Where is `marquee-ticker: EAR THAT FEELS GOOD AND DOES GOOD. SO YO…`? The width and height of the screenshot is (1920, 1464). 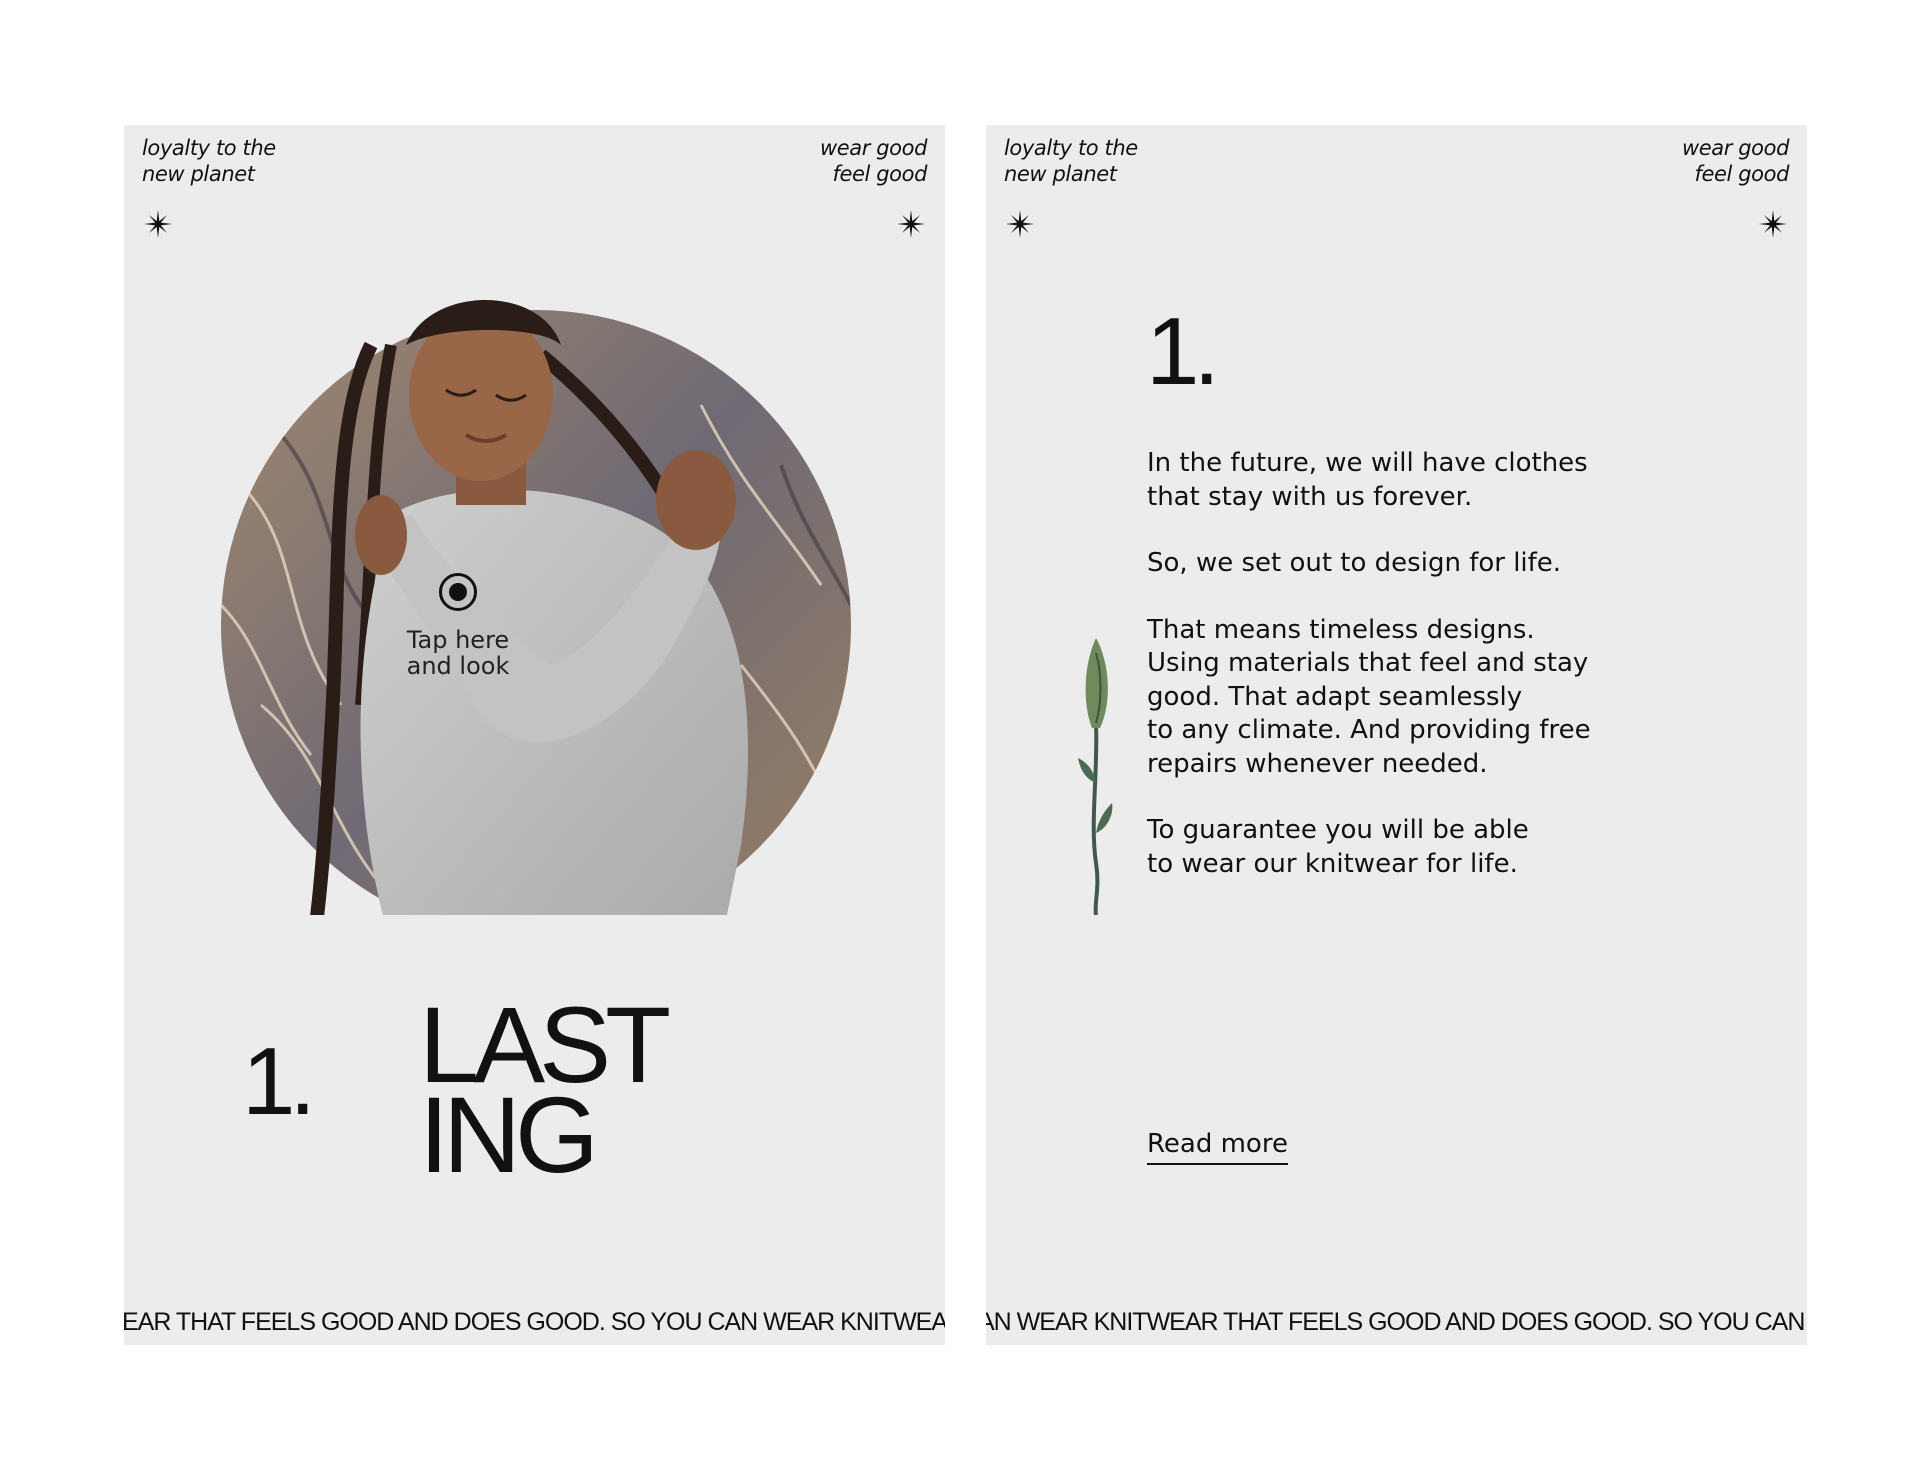
marquee-ticker: EAR THAT FEELS GOOD AND DOES GOOD. SO YO… is located at coordinates (534, 1322).